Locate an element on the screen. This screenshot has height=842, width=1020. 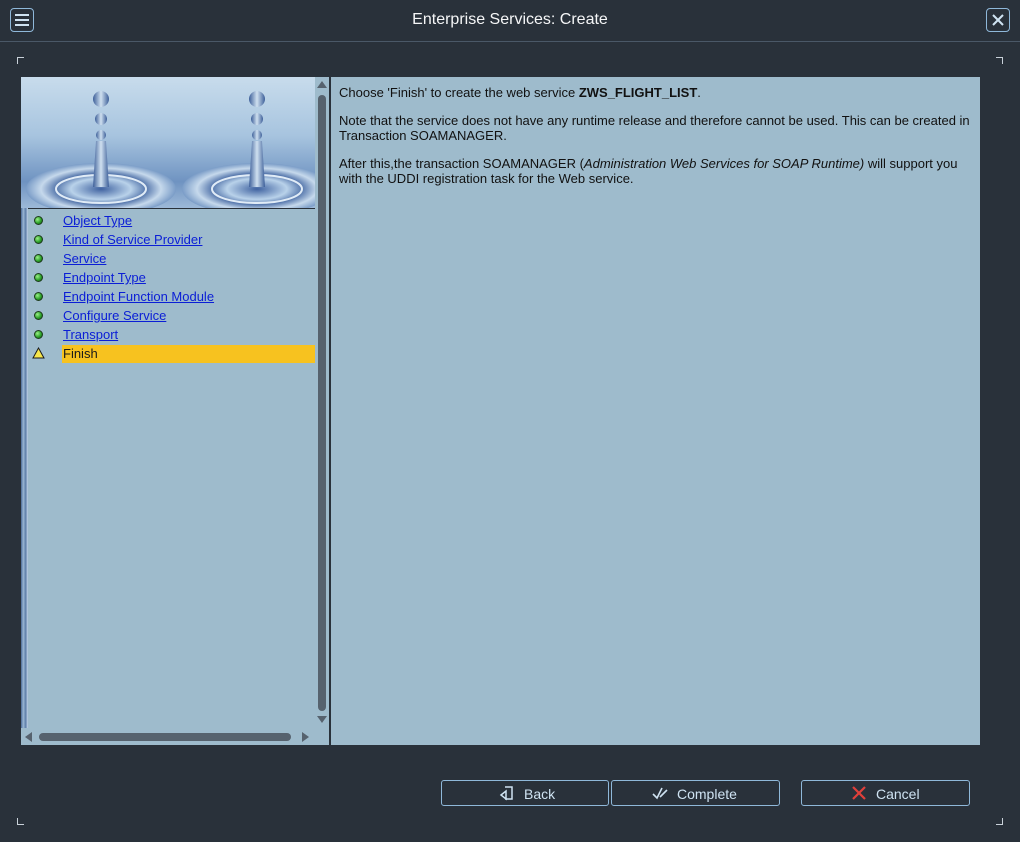
step-item-finish: Finish is located at coordinates (171, 354).